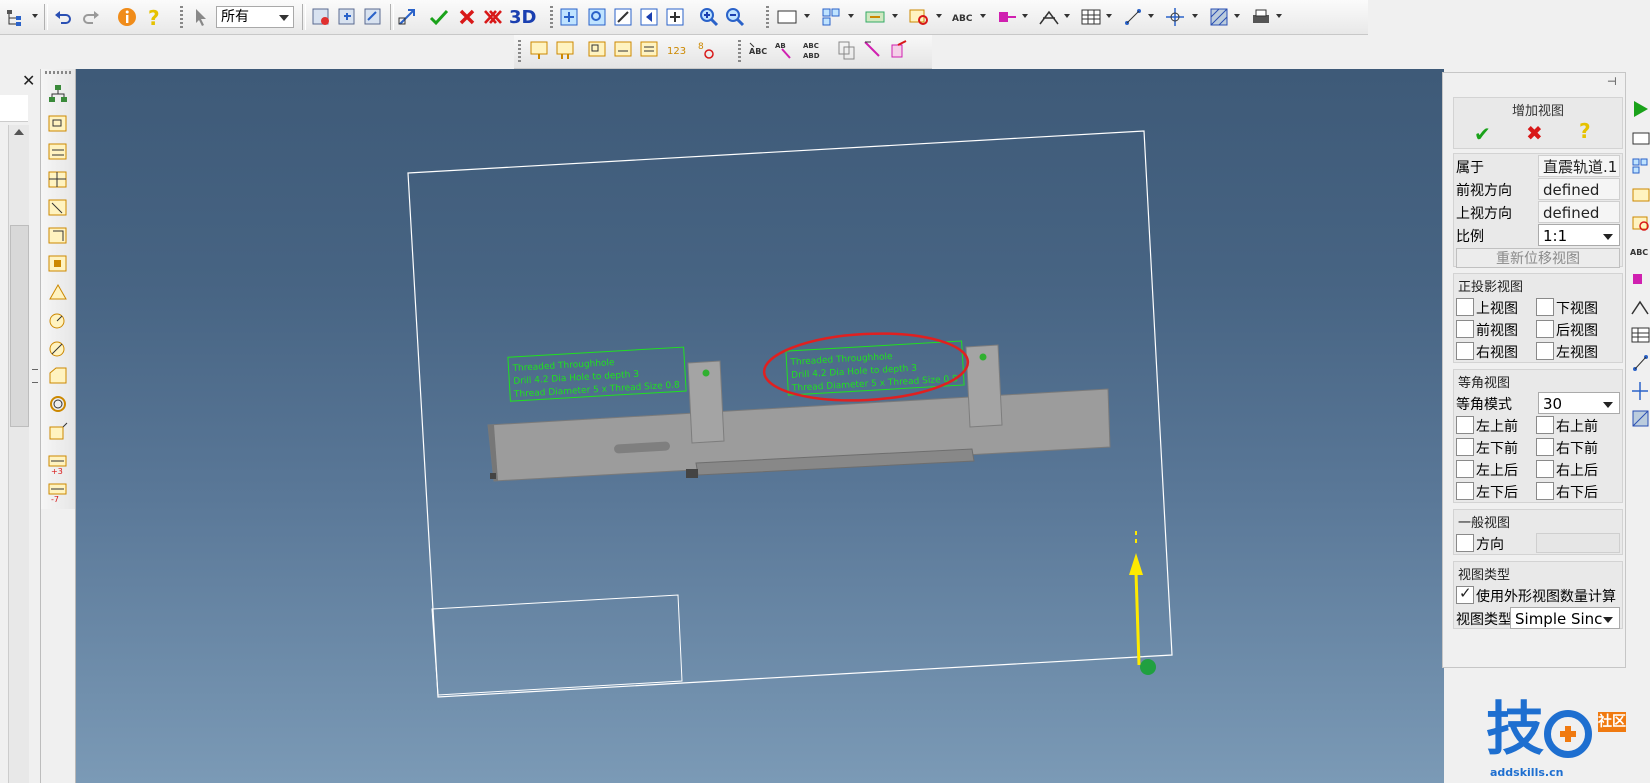 This screenshot has width=1650, height=783. Describe the element at coordinates (58, 208) in the screenshot. I see `view-tool-4-icon` at that location.